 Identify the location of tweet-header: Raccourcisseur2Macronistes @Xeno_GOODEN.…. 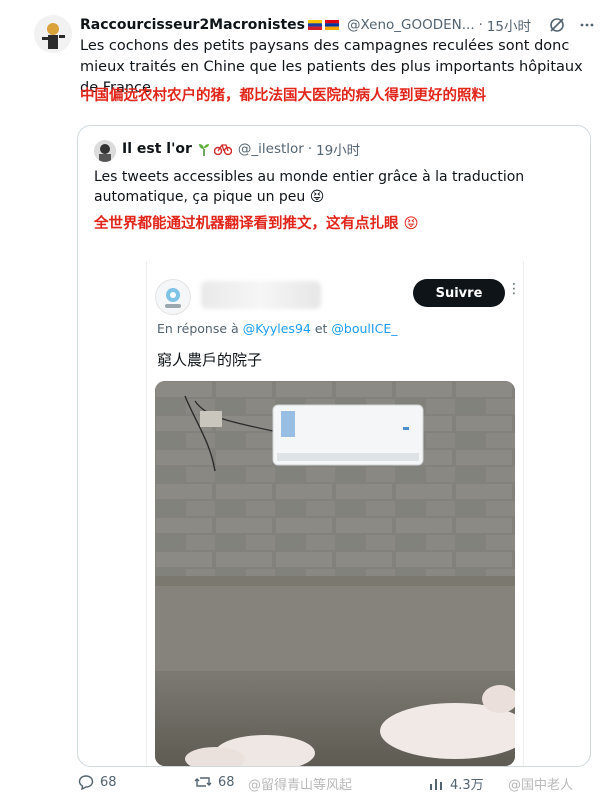
(337, 25).